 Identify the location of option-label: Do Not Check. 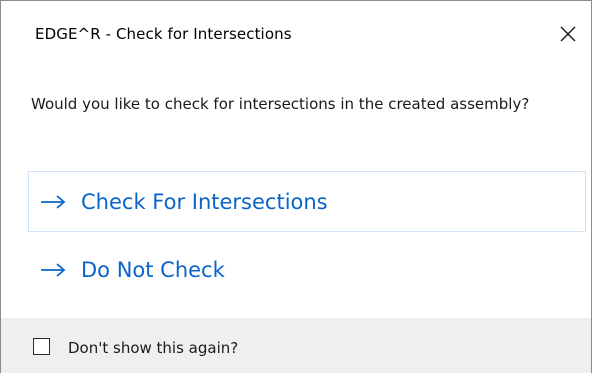
(153, 269).